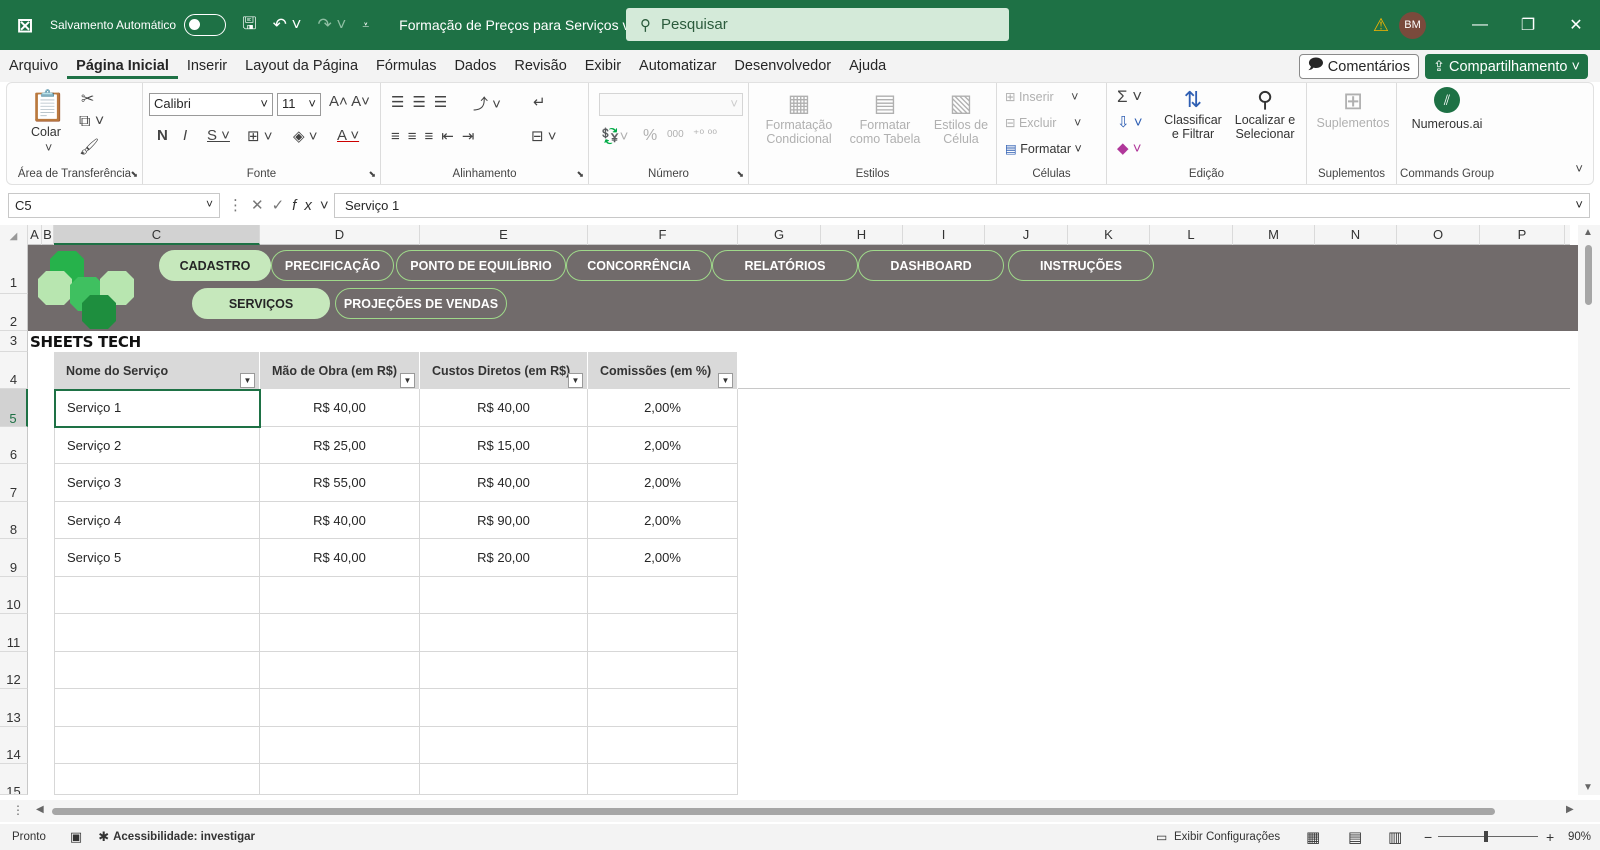 This screenshot has height=850, width=1600. Describe the element at coordinates (675, 134) in the screenshot. I see `thousands-icon: 000` at that location.